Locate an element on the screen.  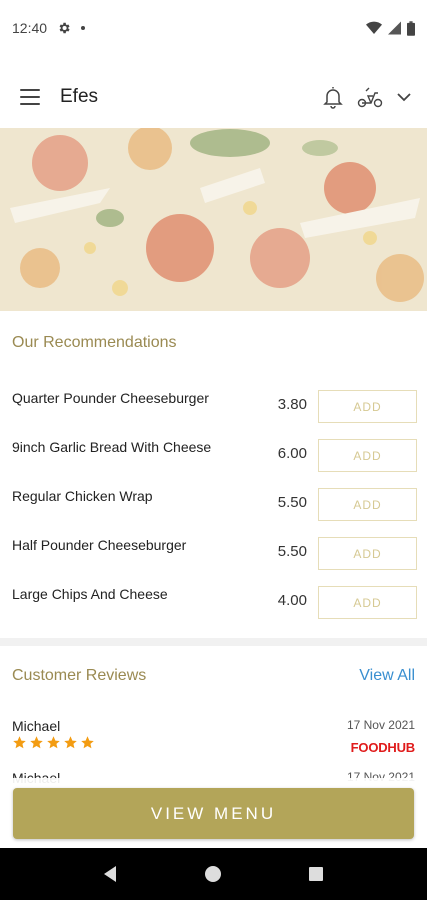
battery-icon is located at coordinates (411, 28).